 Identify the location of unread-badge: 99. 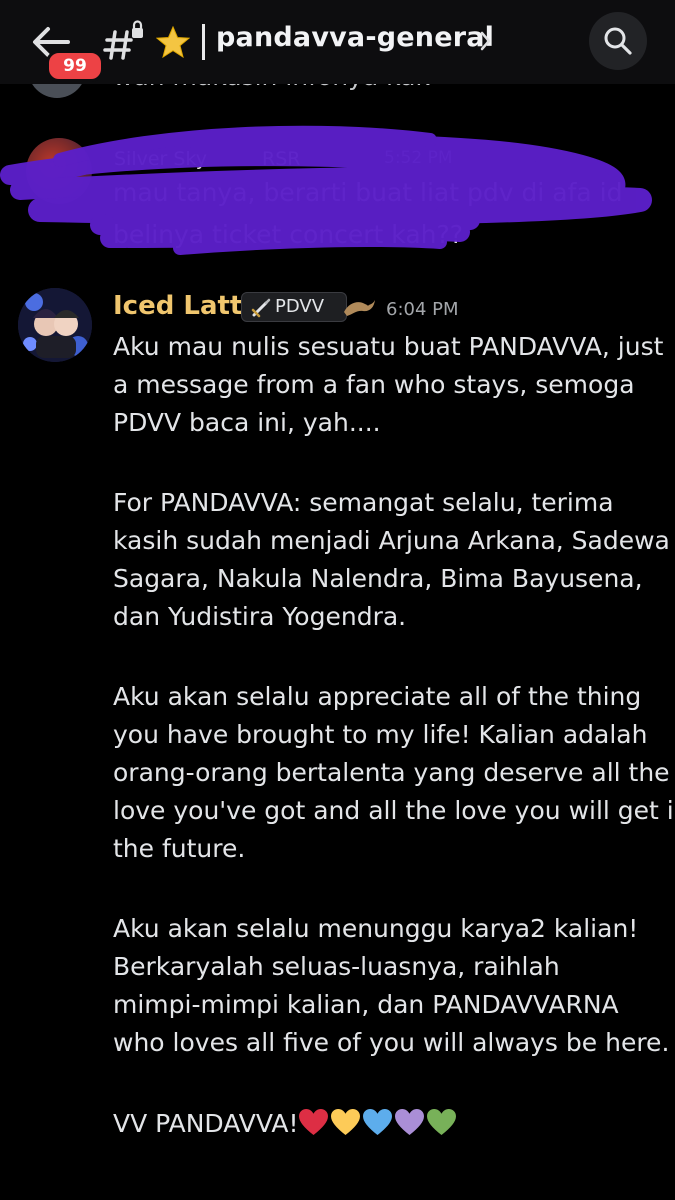
(75, 66).